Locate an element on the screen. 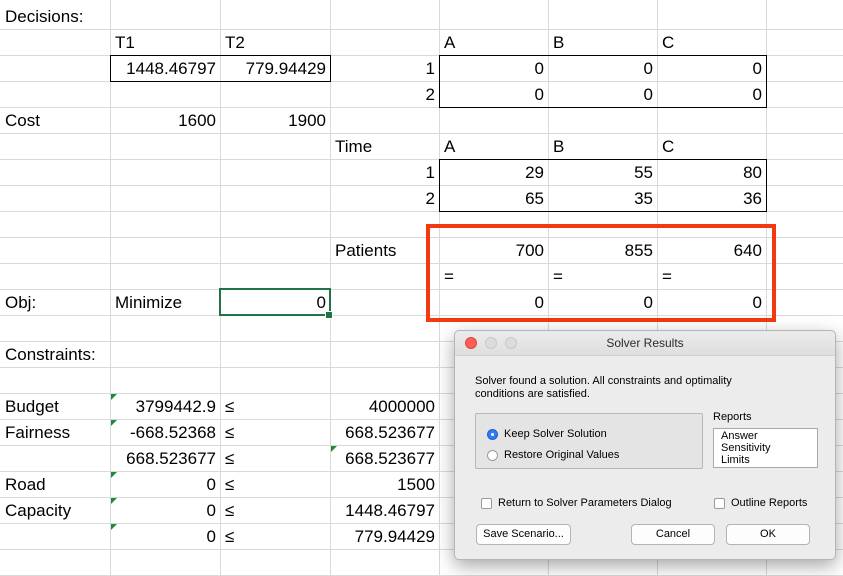 The width and height of the screenshot is (843, 576). report-item-answer: Answer is located at coordinates (769, 436).